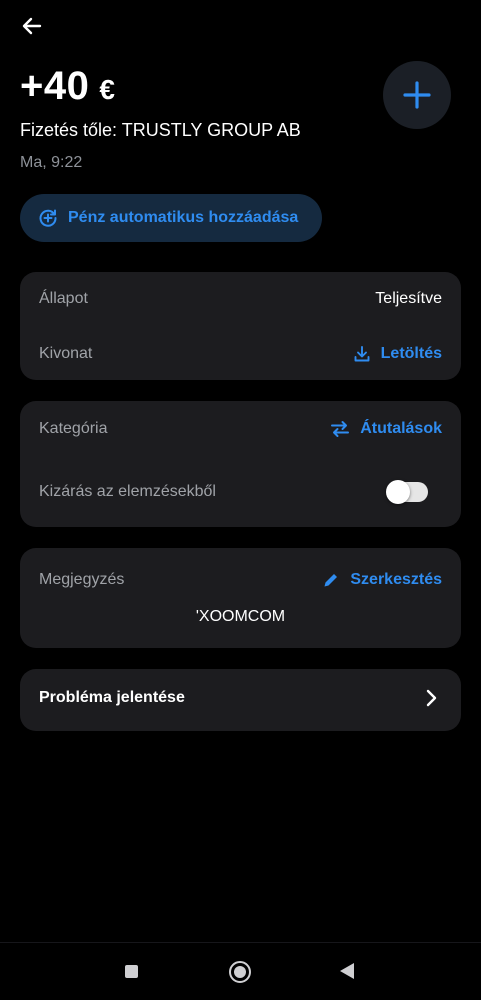  What do you see at coordinates (240, 429) in the screenshot?
I see `category-row: Kategória Átutalások` at bounding box center [240, 429].